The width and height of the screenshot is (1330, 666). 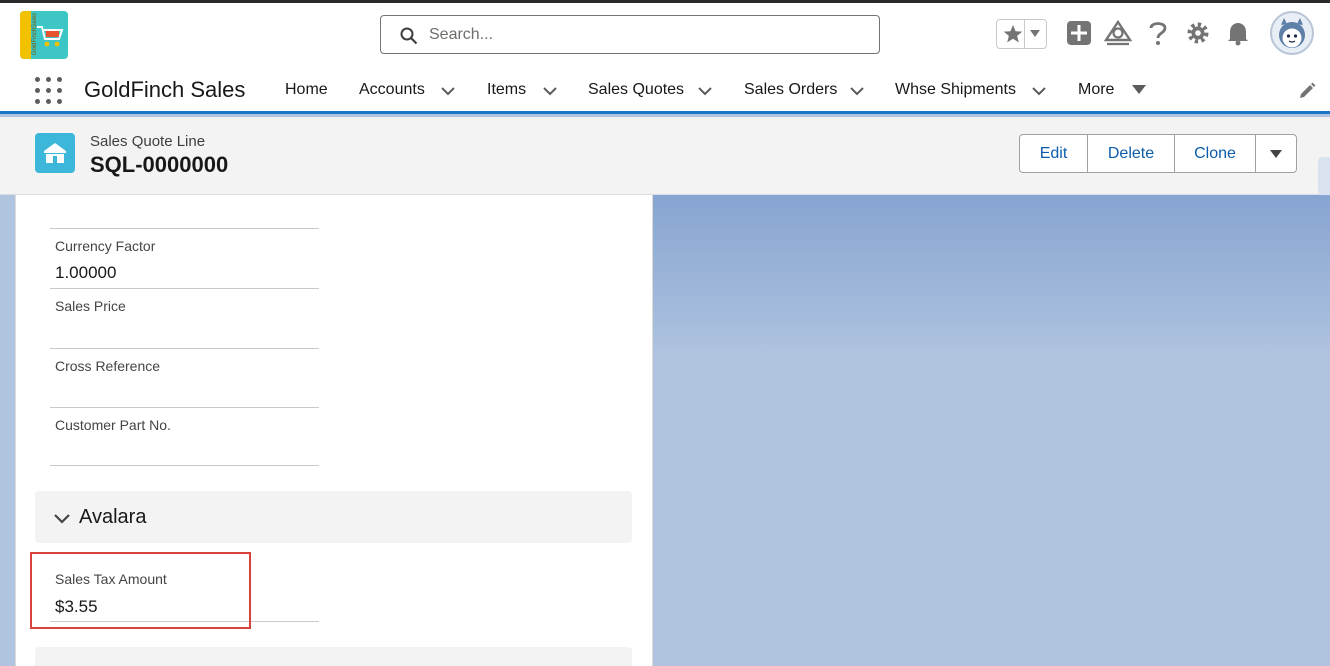 I want to click on help-icon, so click(x=1158, y=33).